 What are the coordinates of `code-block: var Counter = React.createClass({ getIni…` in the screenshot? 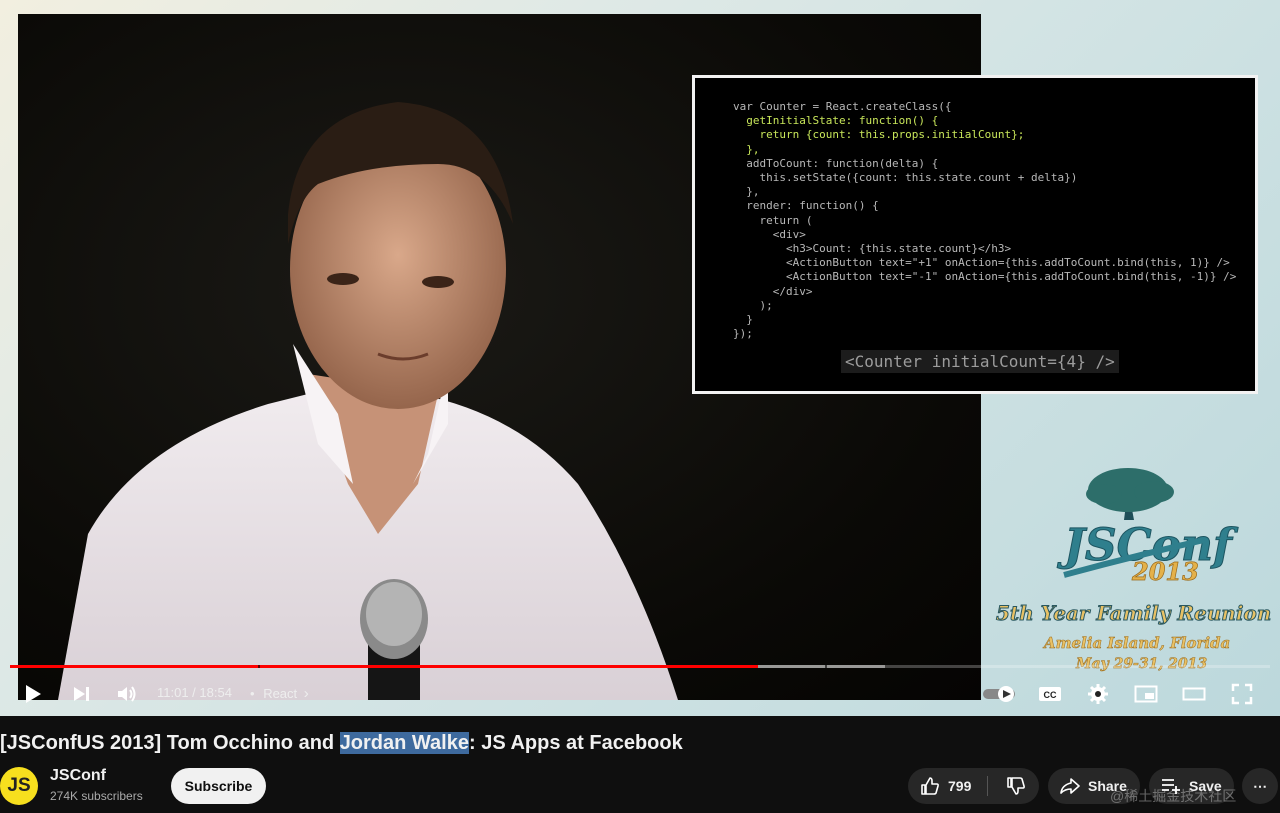 It's located at (984, 220).